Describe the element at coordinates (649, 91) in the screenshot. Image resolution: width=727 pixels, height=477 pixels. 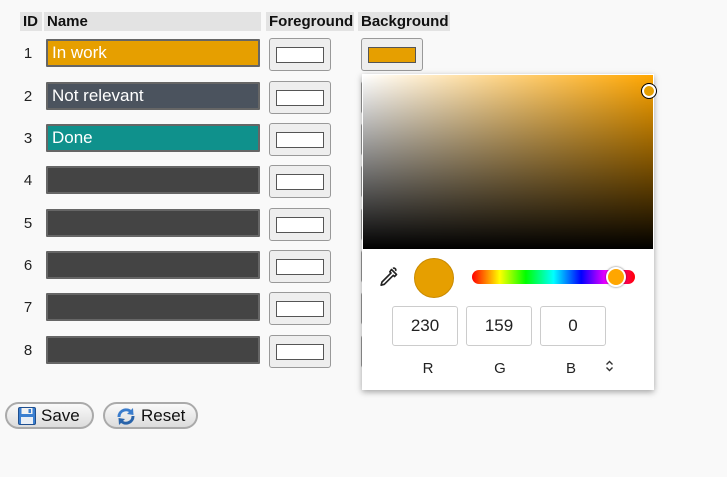
I see `saturation-handle` at that location.